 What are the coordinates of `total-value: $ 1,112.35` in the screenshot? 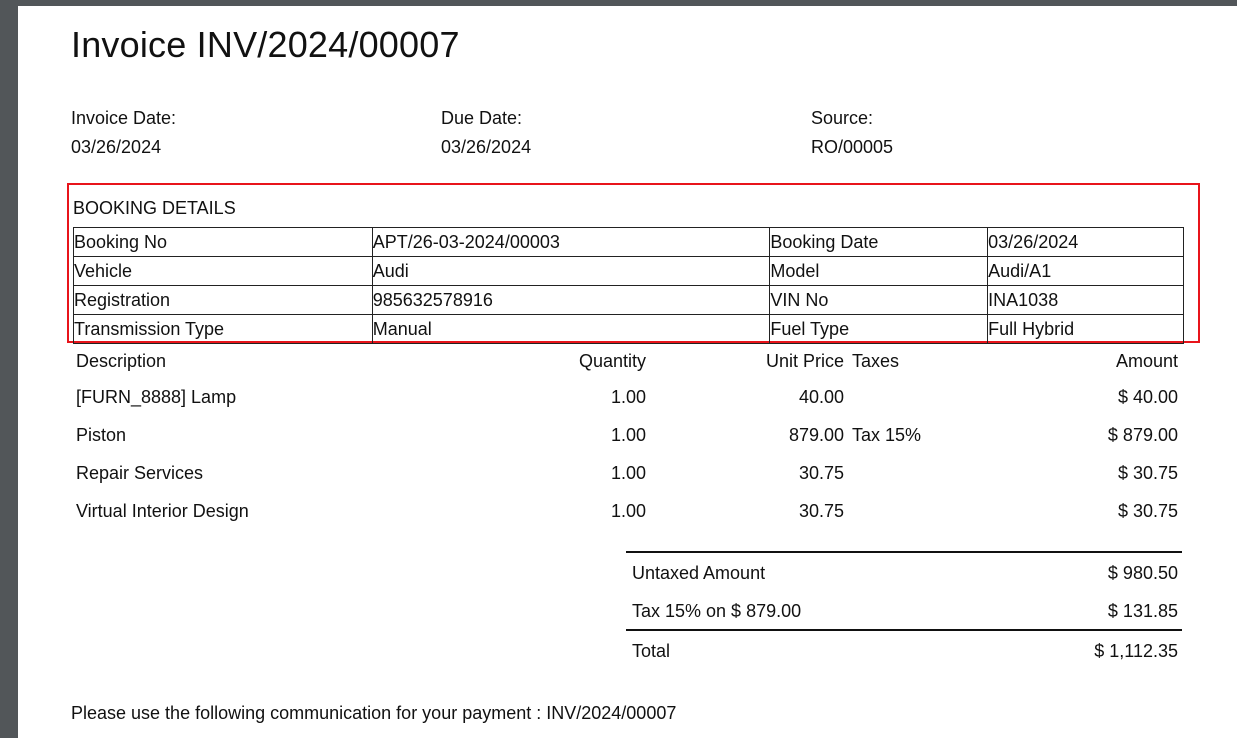 It's located at (1136, 651).